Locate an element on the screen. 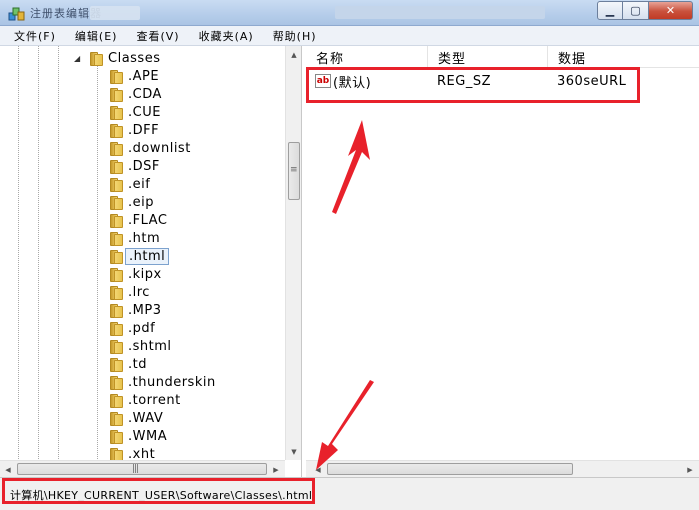 The height and width of the screenshot is (510, 699). maximize-button: ▢ is located at coordinates (636, 10).